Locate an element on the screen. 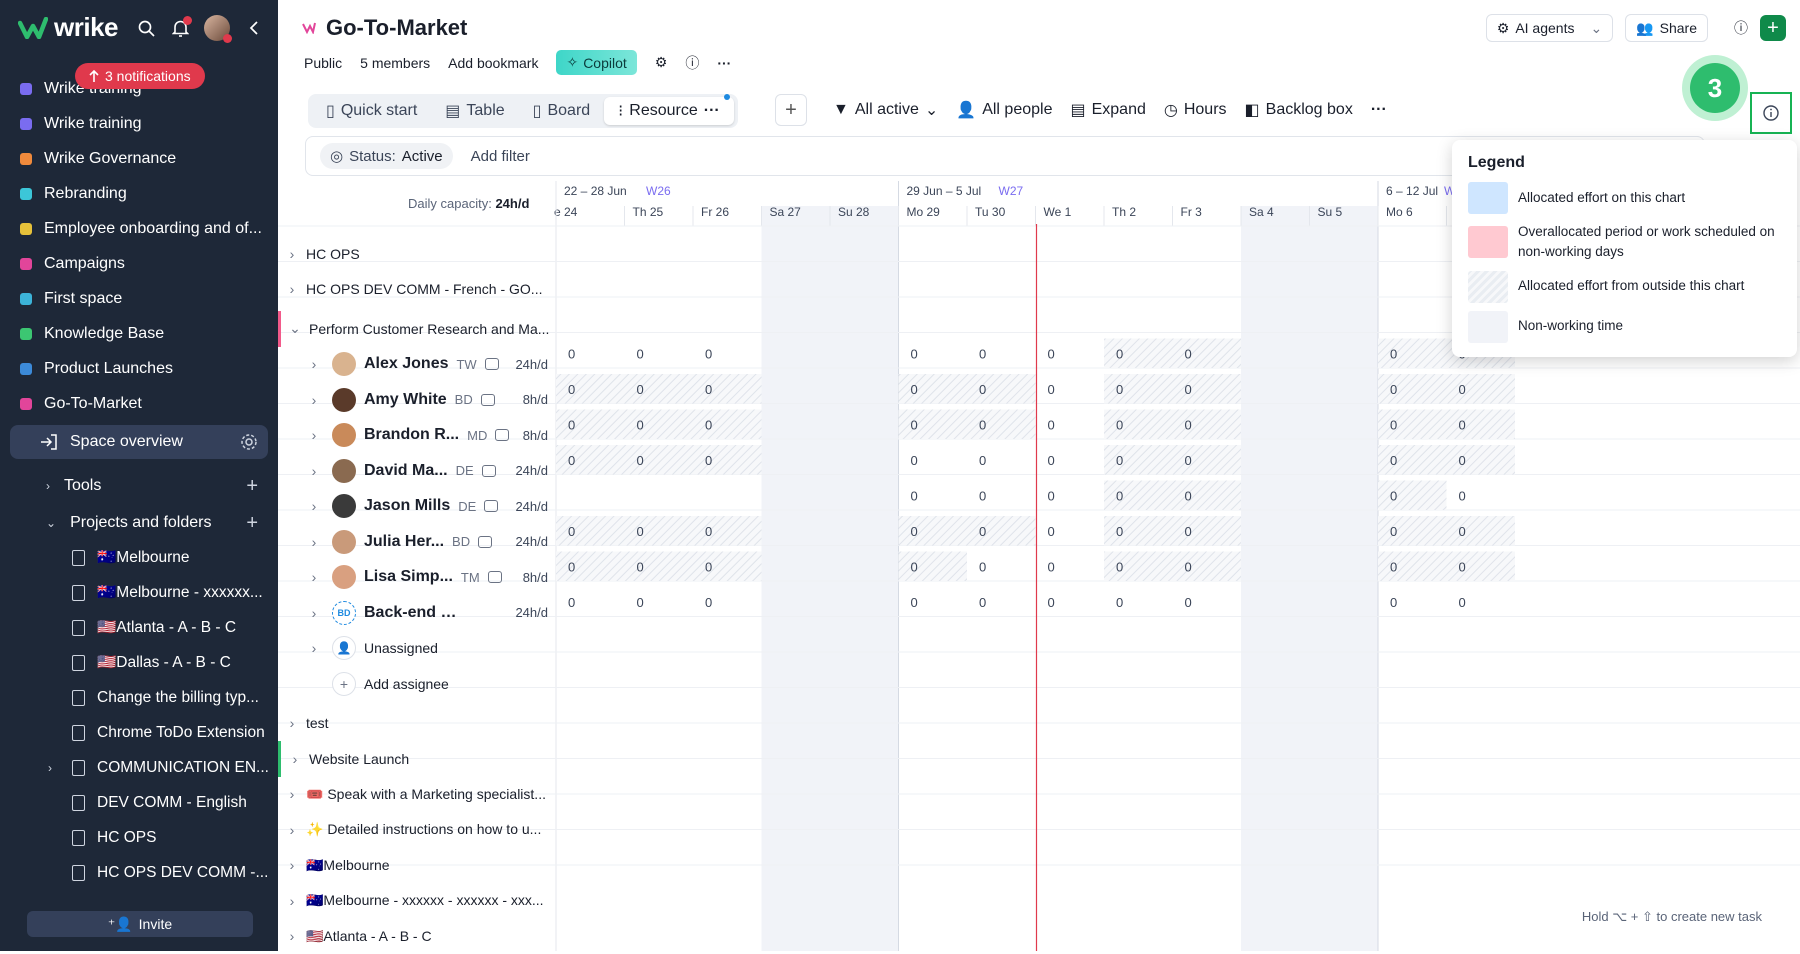 This screenshot has width=1800, height=954. group-row: ›HC OPS is located at coordinates (417, 254).